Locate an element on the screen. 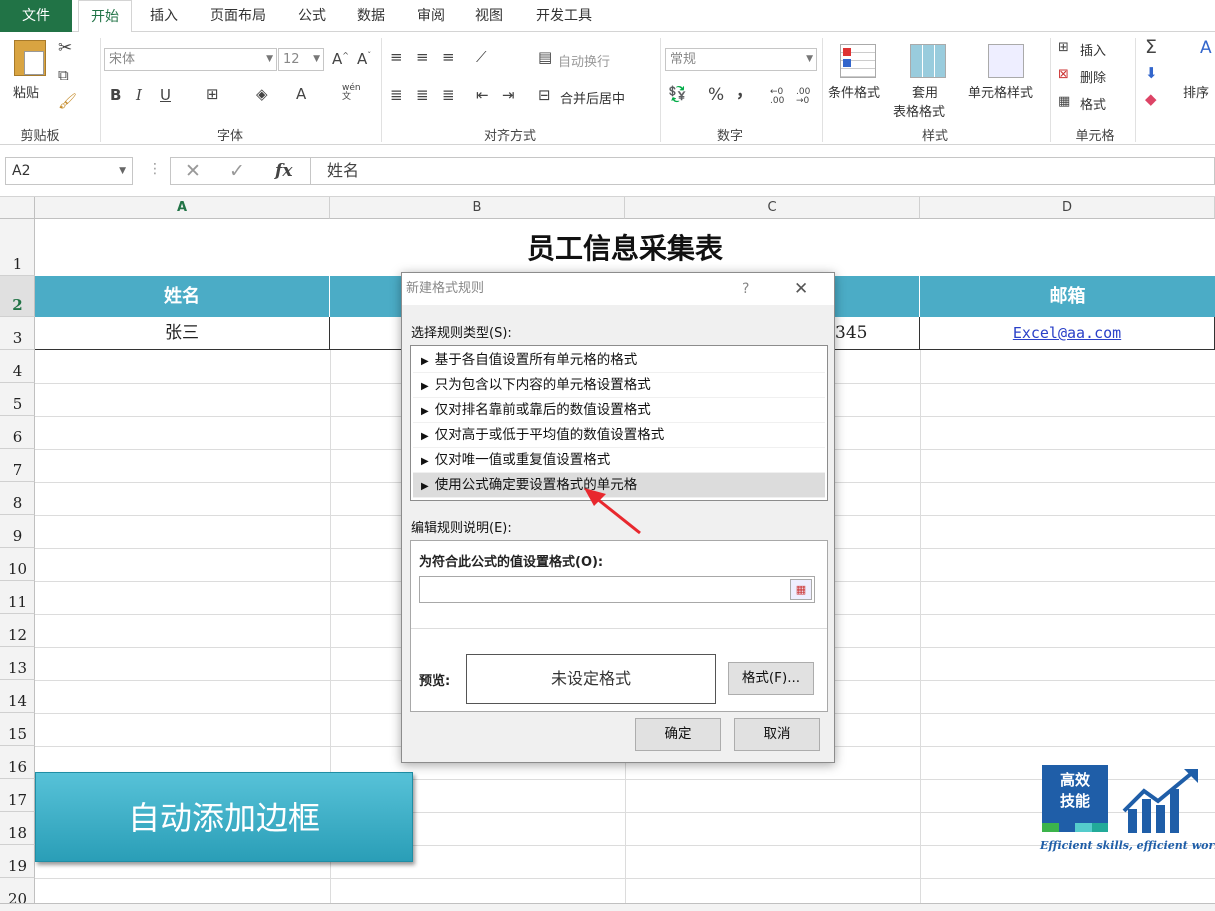 The image size is (1215, 911). bold-button: B is located at coordinates (115, 95).